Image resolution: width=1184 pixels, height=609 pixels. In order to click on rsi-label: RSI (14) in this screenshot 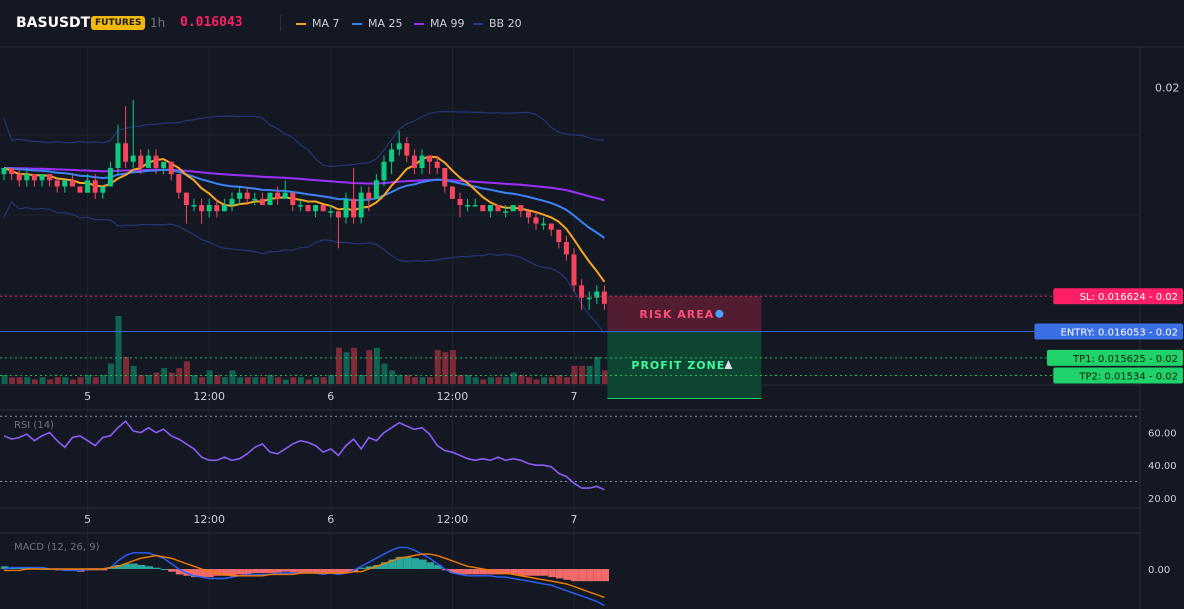, I will do `click(34, 425)`.